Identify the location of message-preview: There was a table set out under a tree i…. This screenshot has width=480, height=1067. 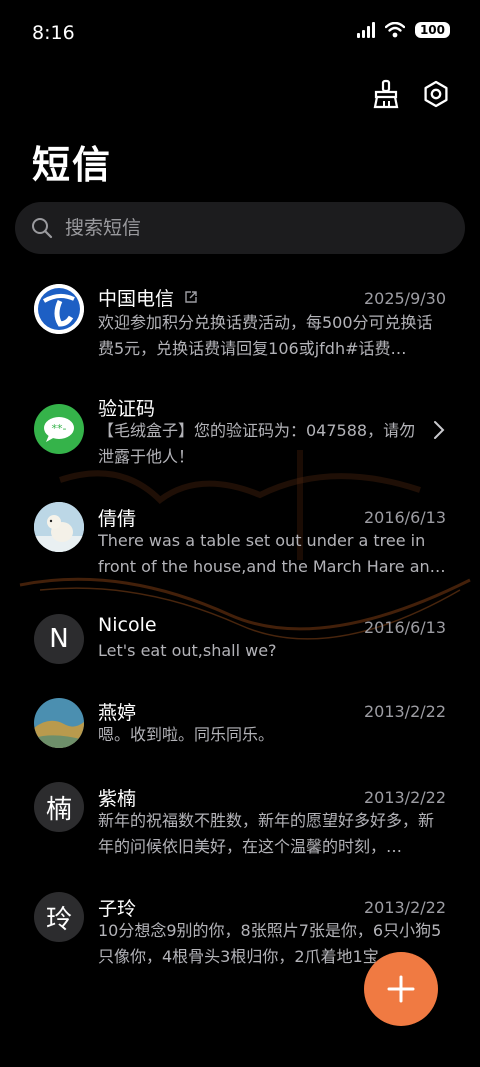
(272, 553).